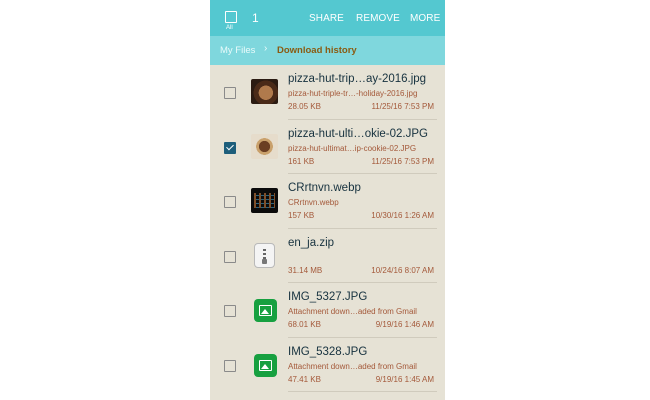 This screenshot has width=650, height=400. Describe the element at coordinates (358, 133) in the screenshot. I see `file-name: pizza-hut-ulti…okie-02.JPG` at that location.